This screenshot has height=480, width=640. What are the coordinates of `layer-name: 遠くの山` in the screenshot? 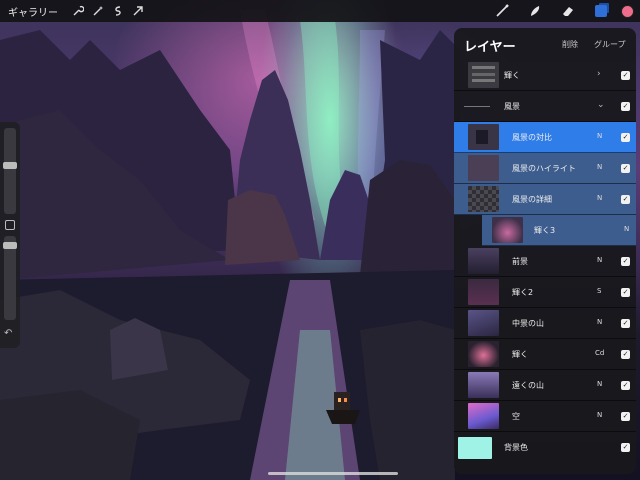 It's located at (528, 385).